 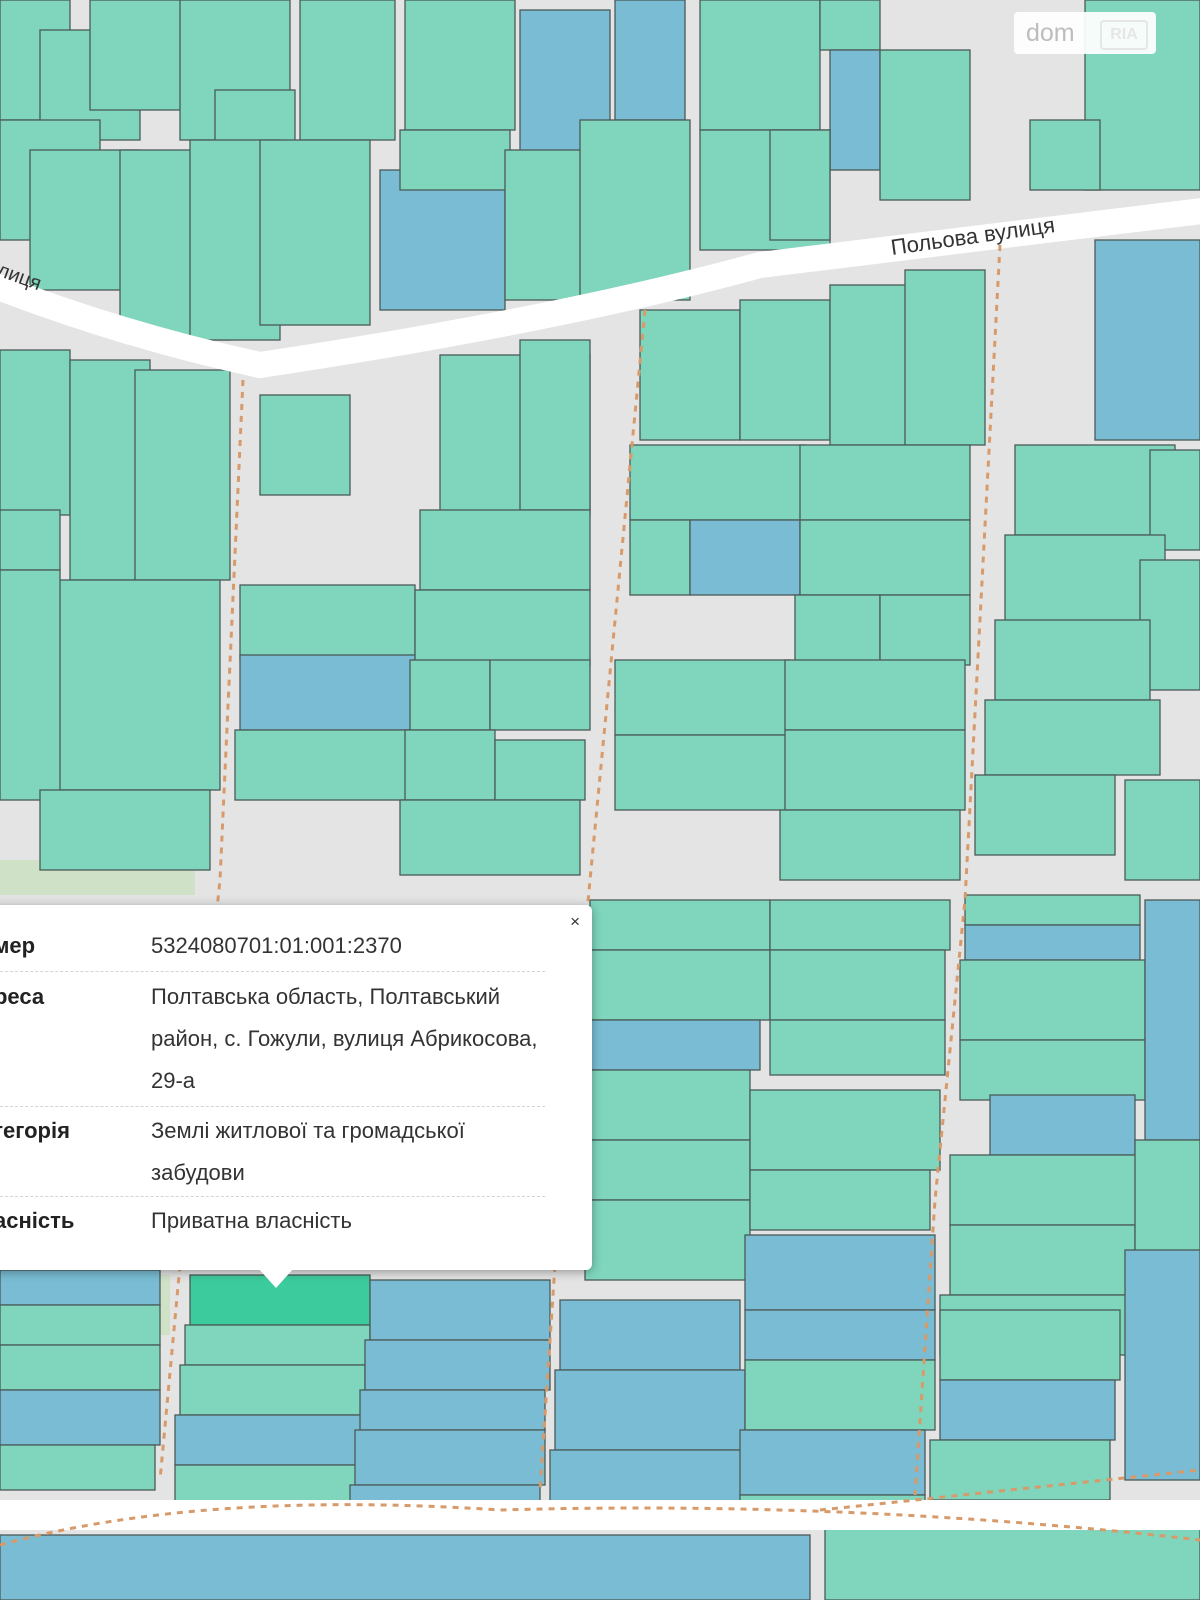 What do you see at coordinates (575, 921) in the screenshot?
I see `close-icon: ×` at bounding box center [575, 921].